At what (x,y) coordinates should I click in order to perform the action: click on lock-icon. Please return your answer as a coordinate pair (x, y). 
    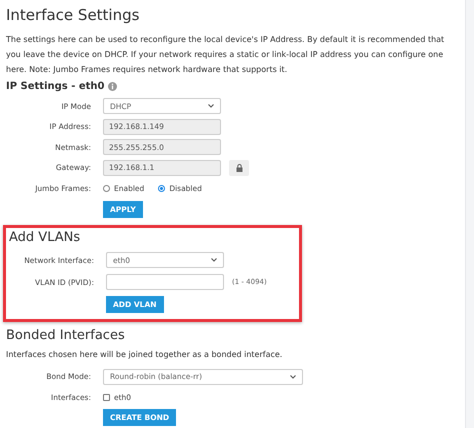
    Looking at the image, I should click on (239, 168).